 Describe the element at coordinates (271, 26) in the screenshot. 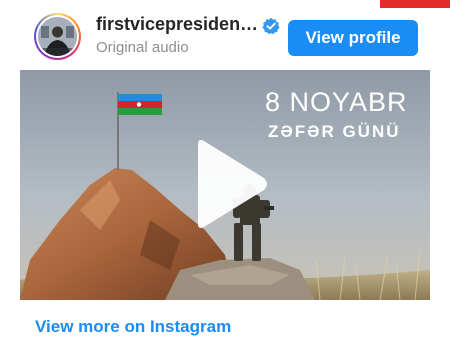

I see `verified-badge-icon` at that location.